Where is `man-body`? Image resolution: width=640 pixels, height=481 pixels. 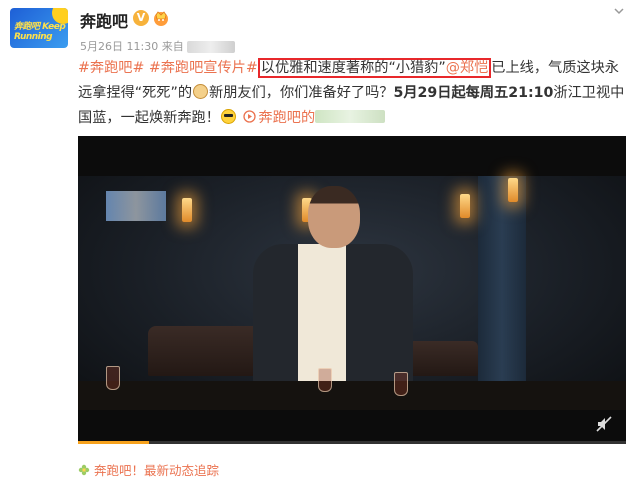
man-body is located at coordinates (333, 314).